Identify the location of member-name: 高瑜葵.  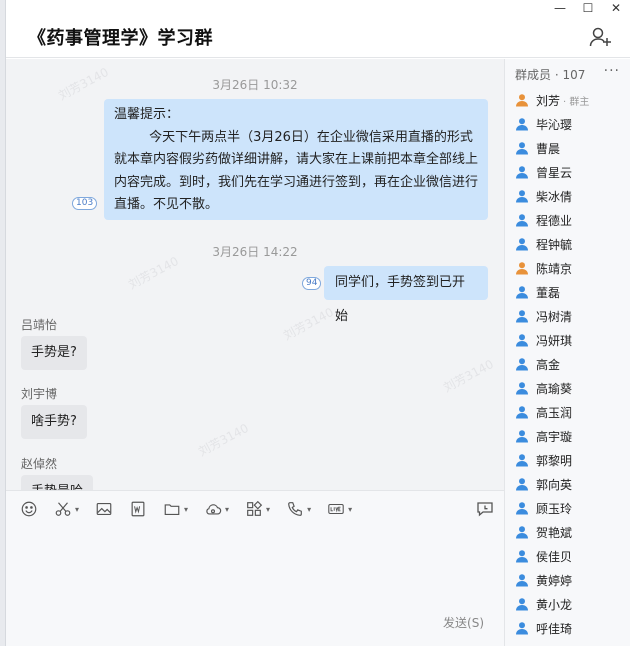
(554, 388).